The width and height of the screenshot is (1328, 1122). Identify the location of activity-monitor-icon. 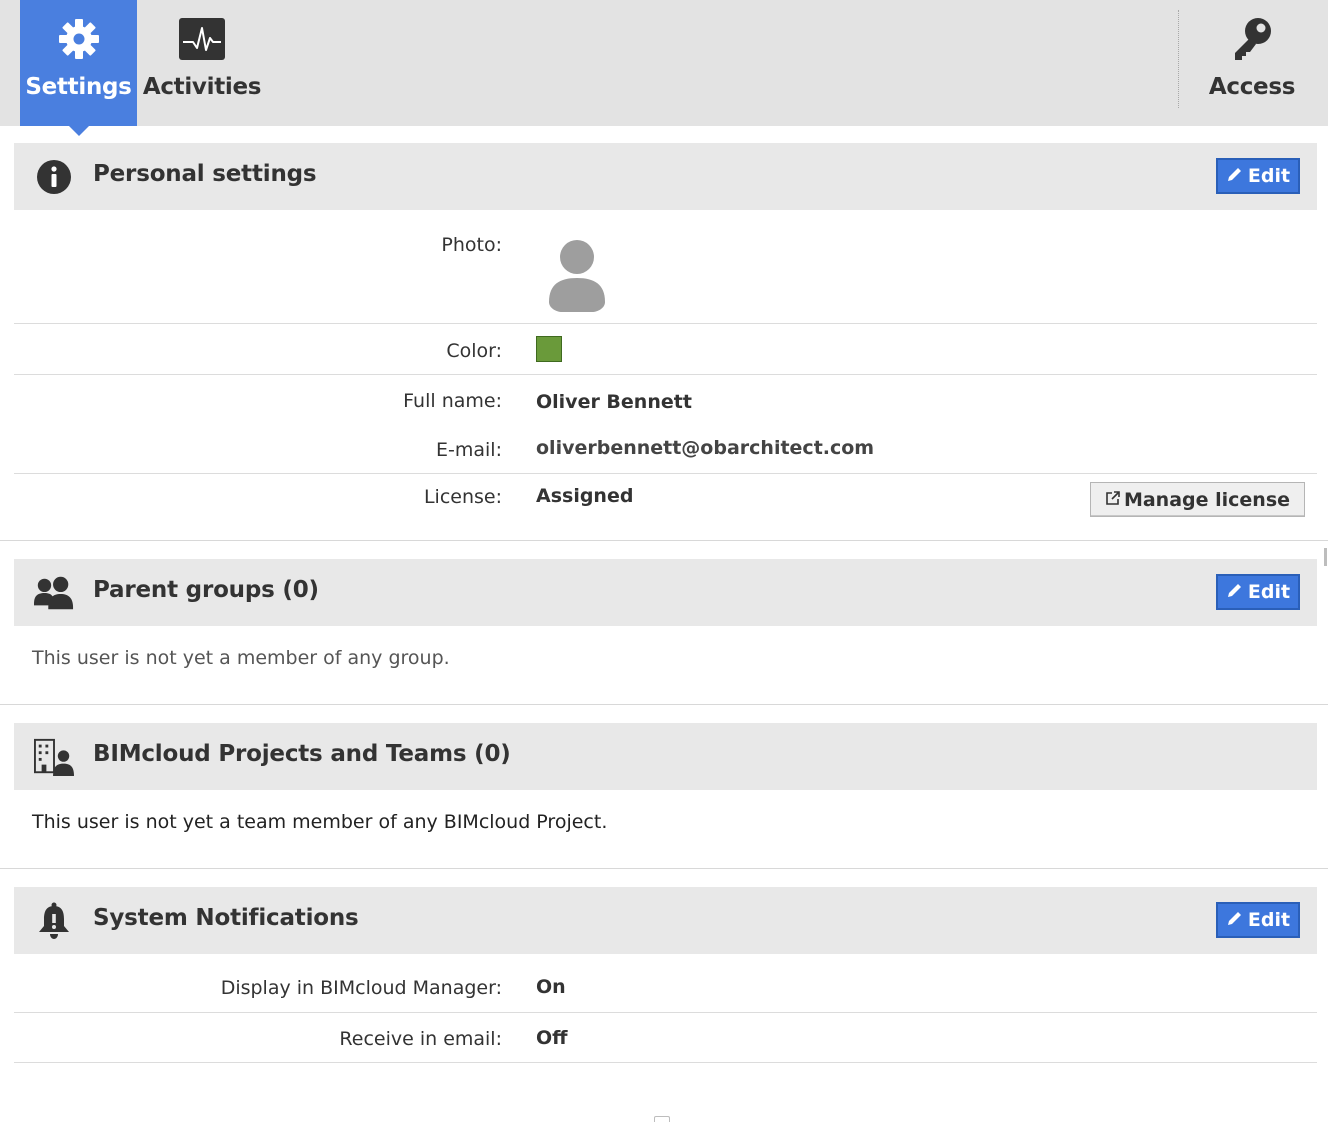
(202, 39).